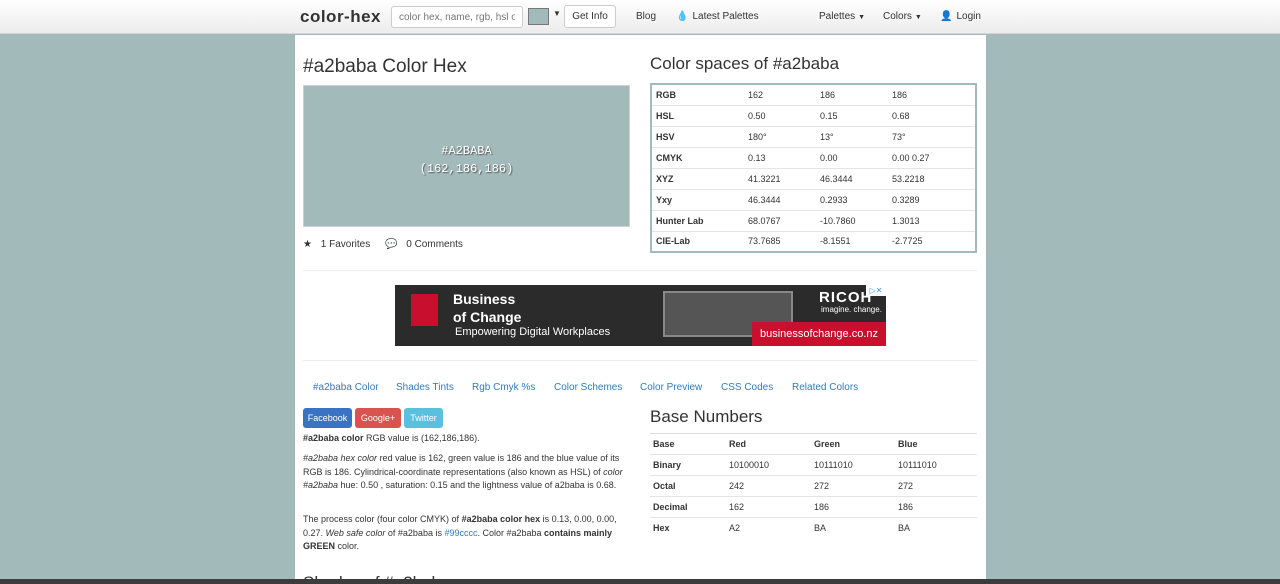  Describe the element at coordinates (646, 16) in the screenshot. I see `nav-blog: Blog` at that location.